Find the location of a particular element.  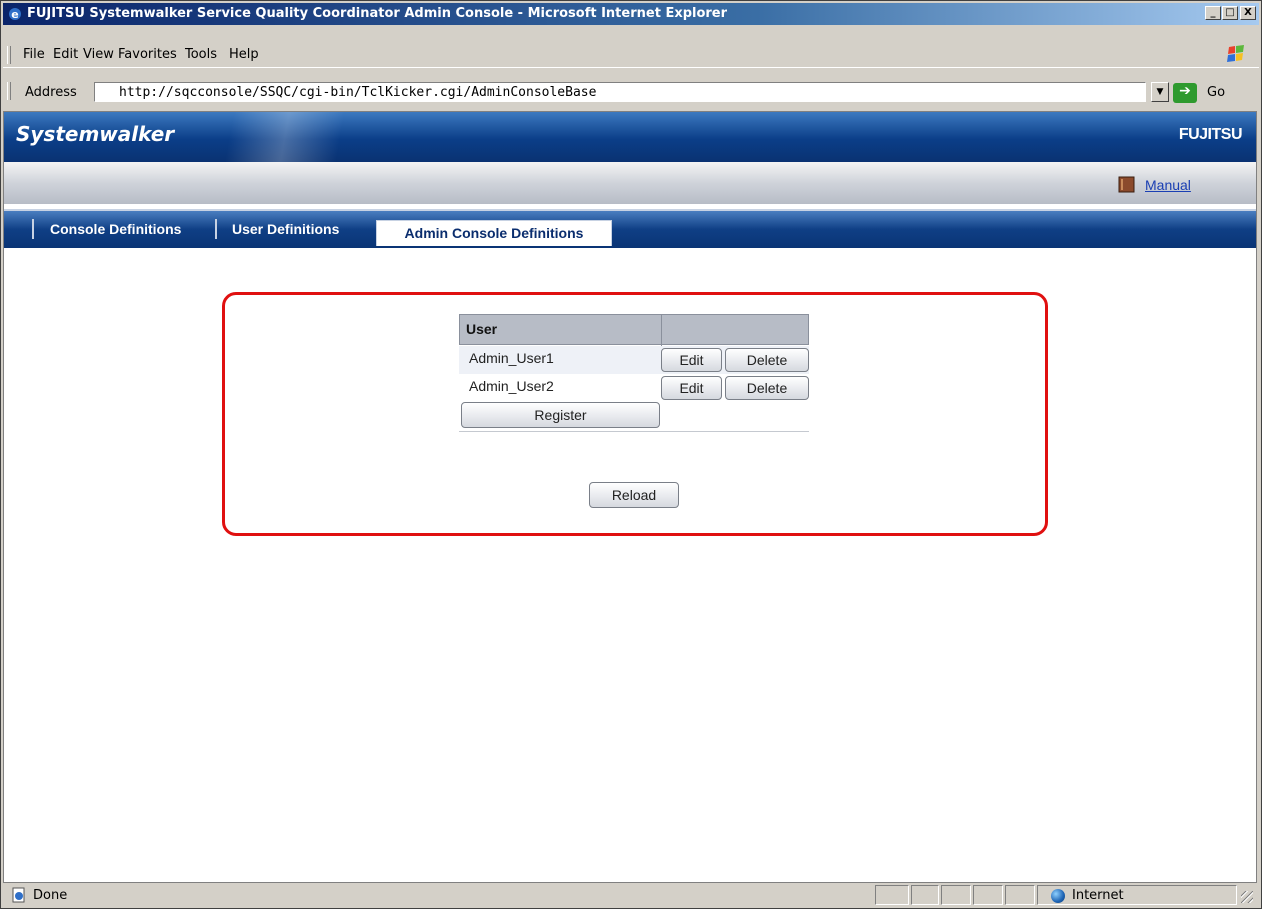

reload-button: Reload is located at coordinates (634, 495).